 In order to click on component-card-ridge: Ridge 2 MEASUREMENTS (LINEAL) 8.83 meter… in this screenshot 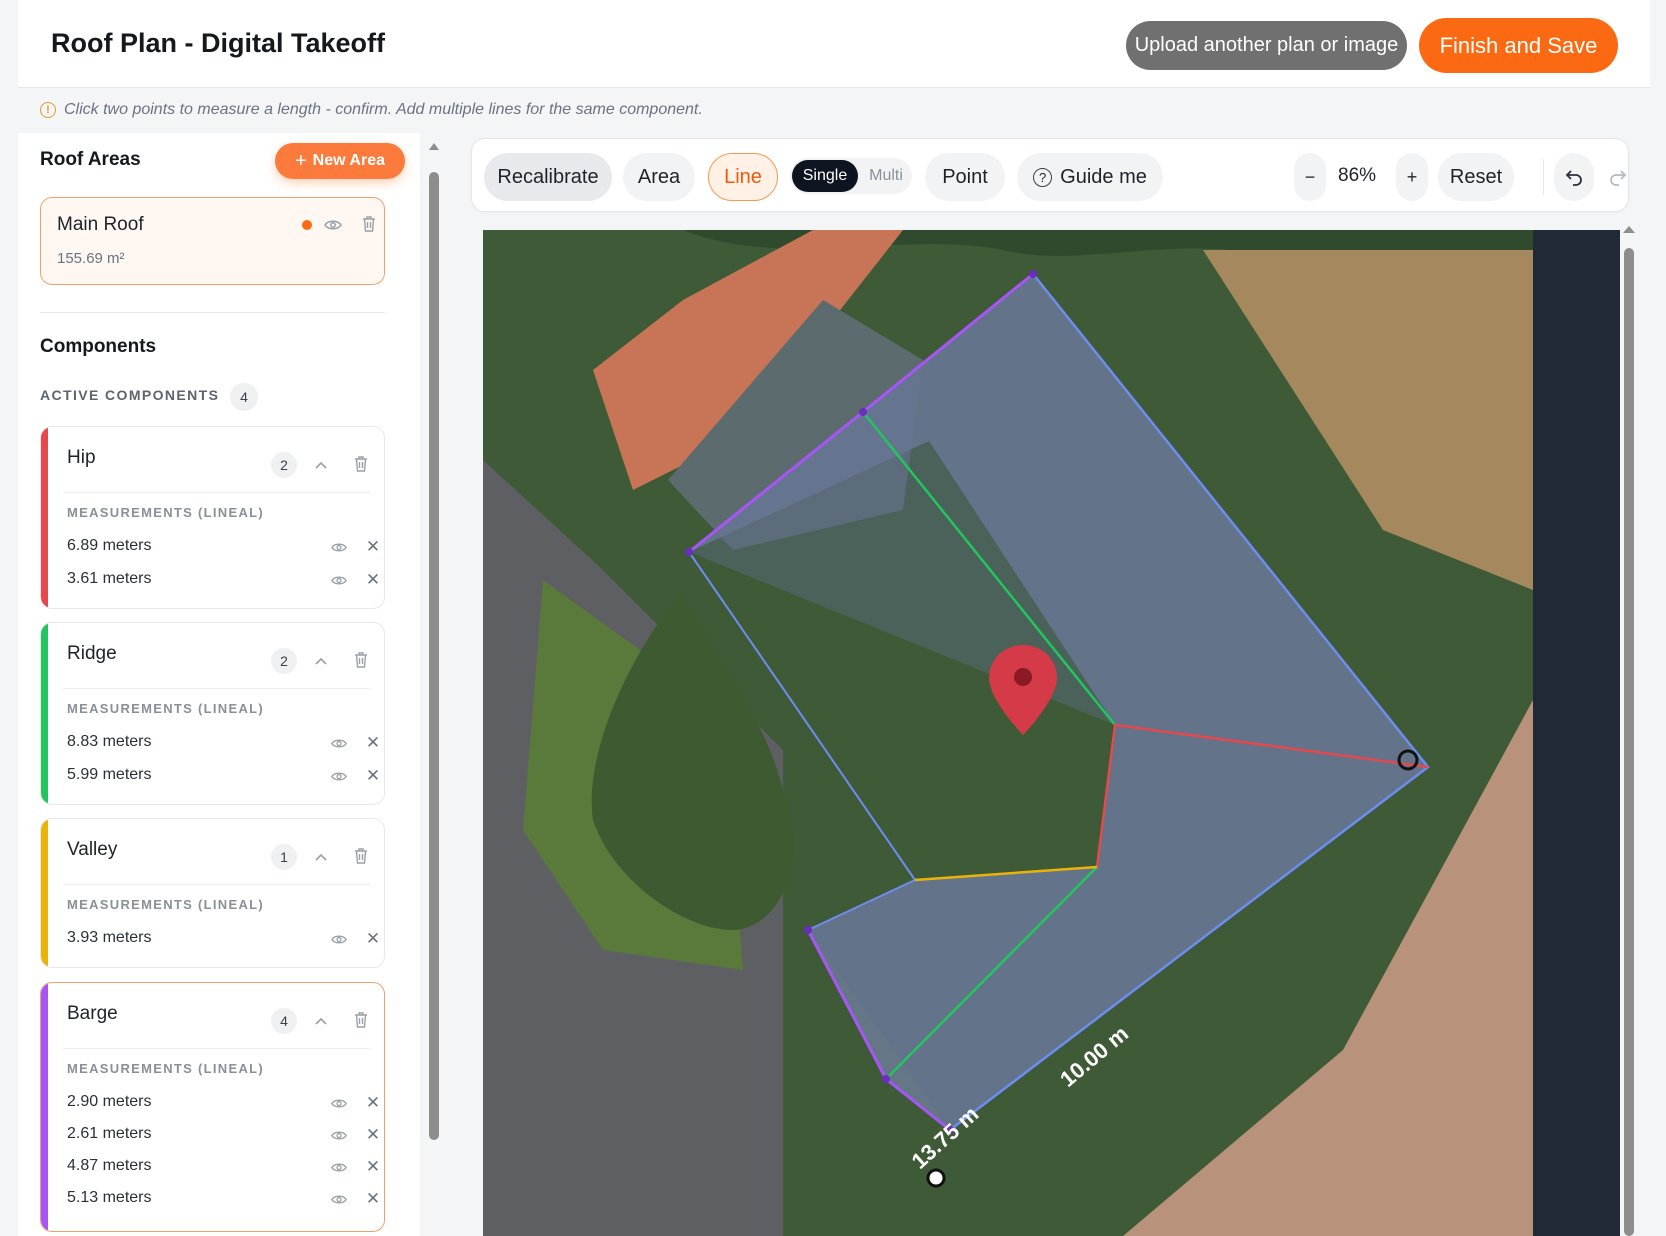, I will do `click(212, 713)`.